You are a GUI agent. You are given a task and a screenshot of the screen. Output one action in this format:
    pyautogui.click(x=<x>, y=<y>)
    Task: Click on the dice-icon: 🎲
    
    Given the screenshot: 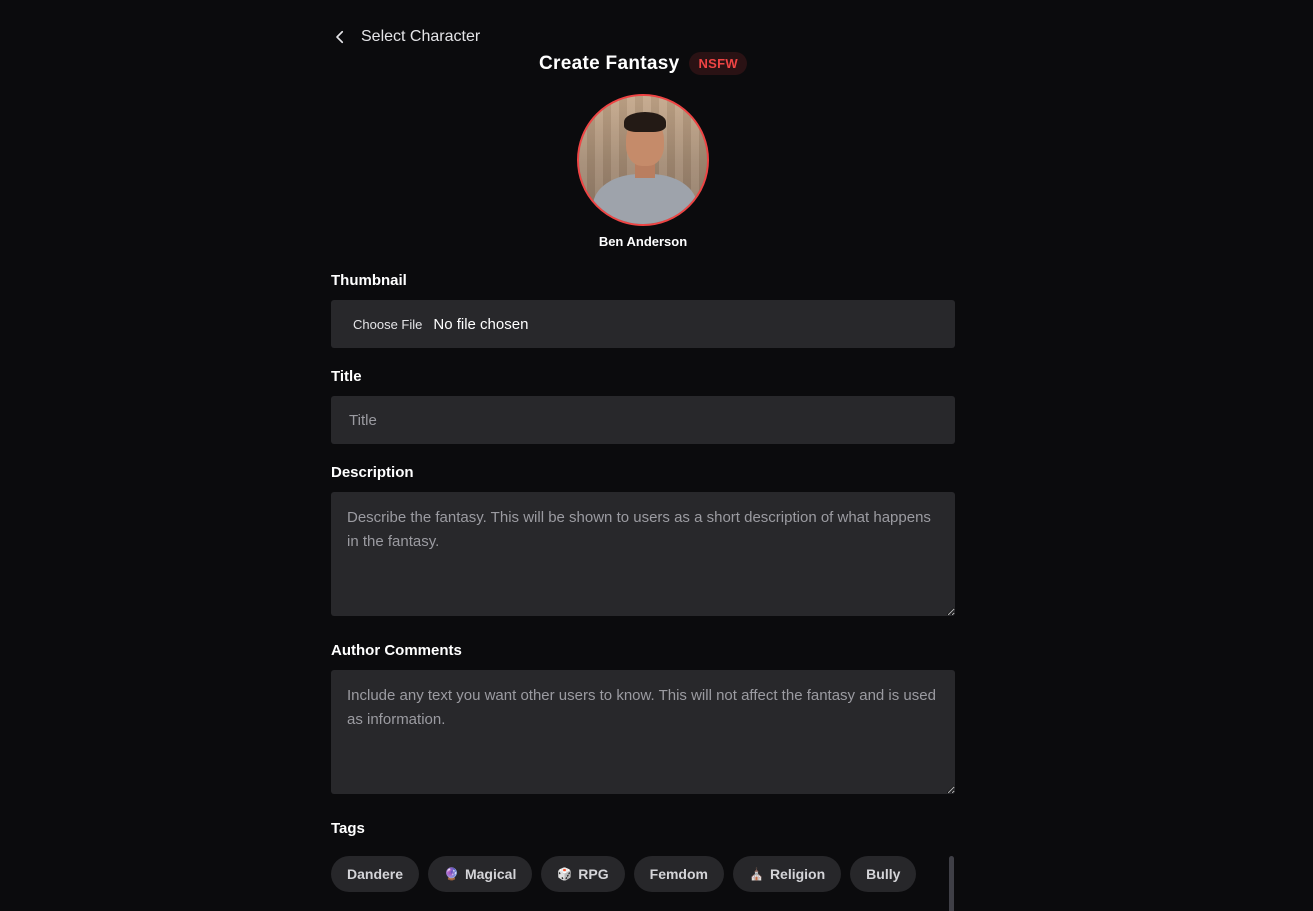 What is the action you would take?
    pyautogui.click(x=565, y=874)
    